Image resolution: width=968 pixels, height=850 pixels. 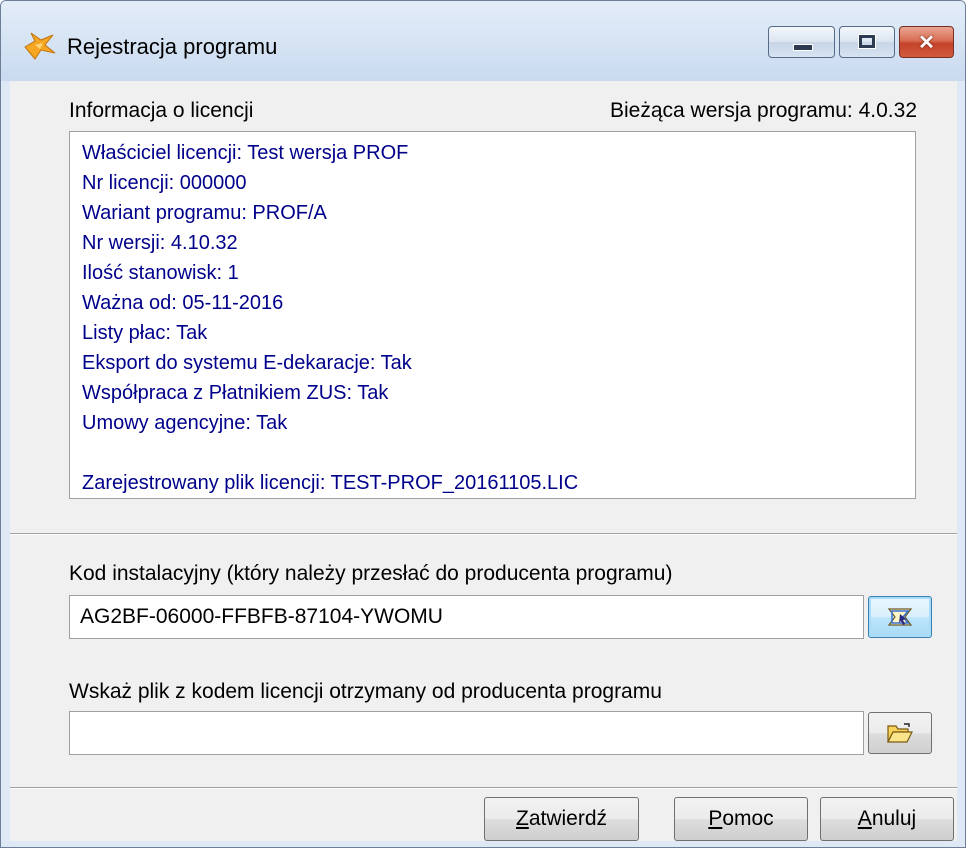 What do you see at coordinates (164, 183) in the screenshot?
I see `license-number: Nr licencji: 000000` at bounding box center [164, 183].